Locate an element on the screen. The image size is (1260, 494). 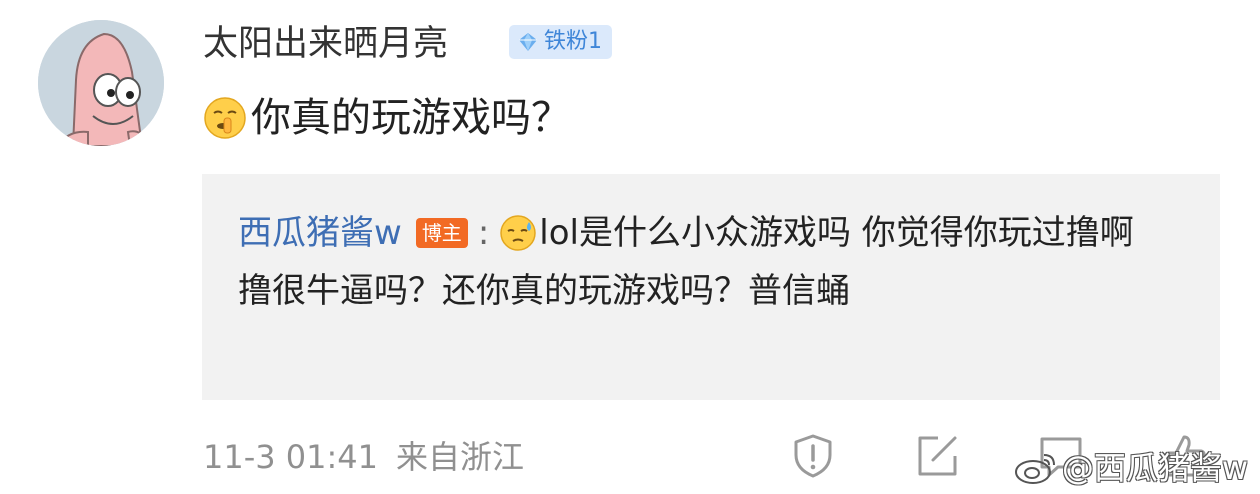
report-button is located at coordinates (813, 456).